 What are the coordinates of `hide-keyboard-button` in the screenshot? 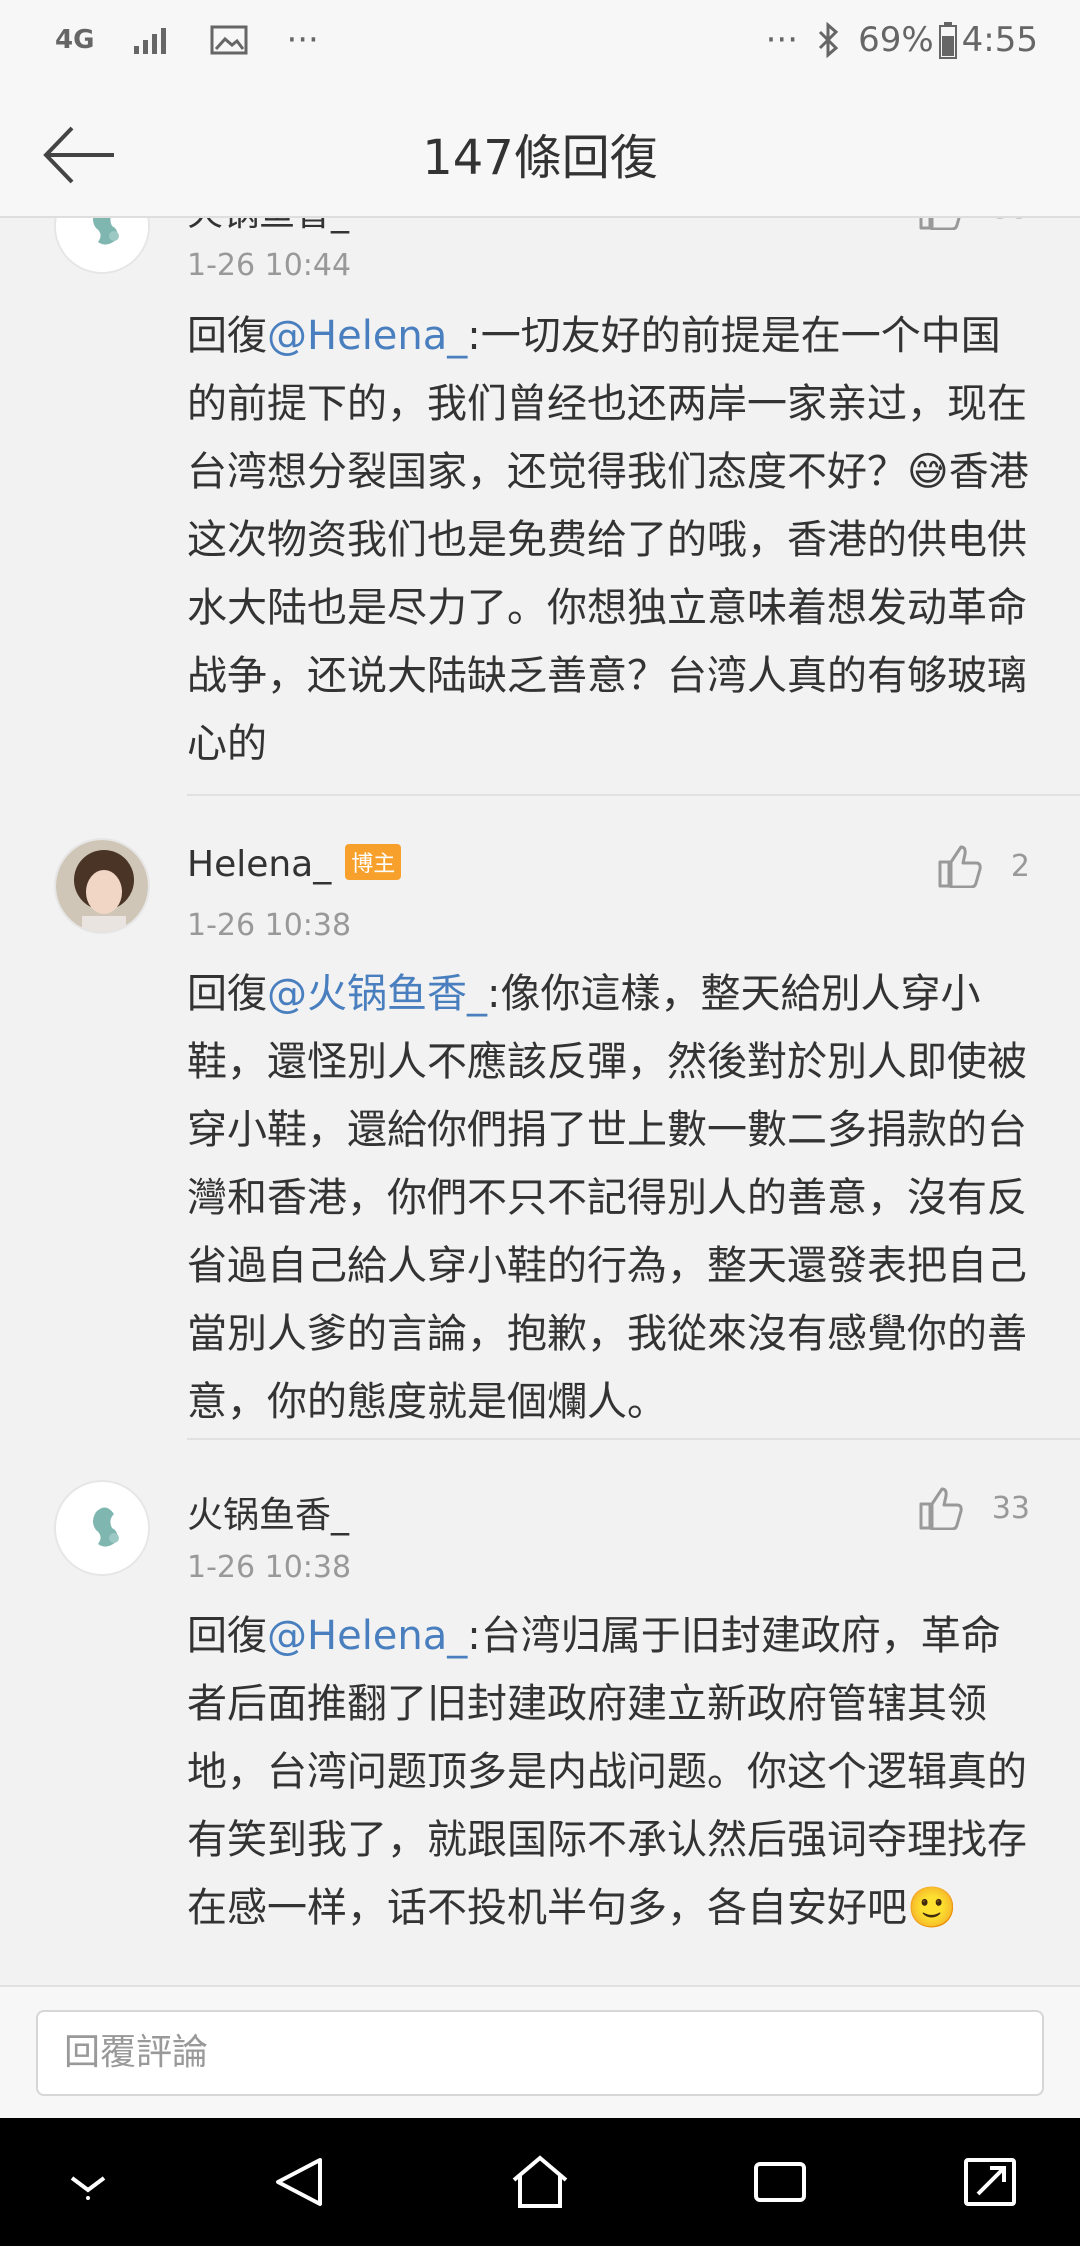 It's located at (88, 2182).